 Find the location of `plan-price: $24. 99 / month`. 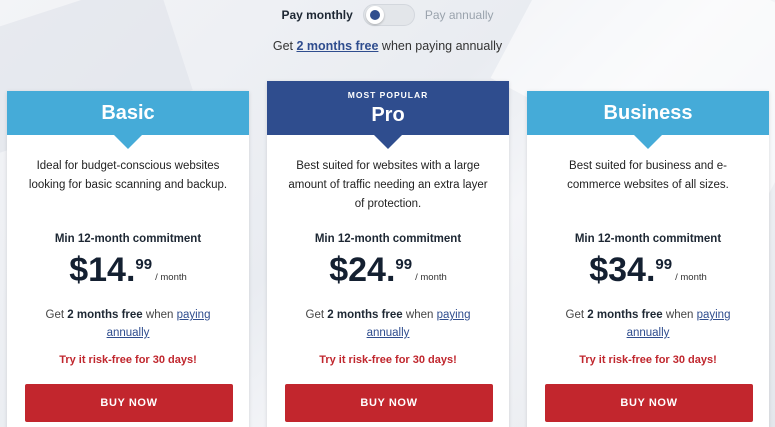

plan-price: $24. 99 / month is located at coordinates (388, 270).